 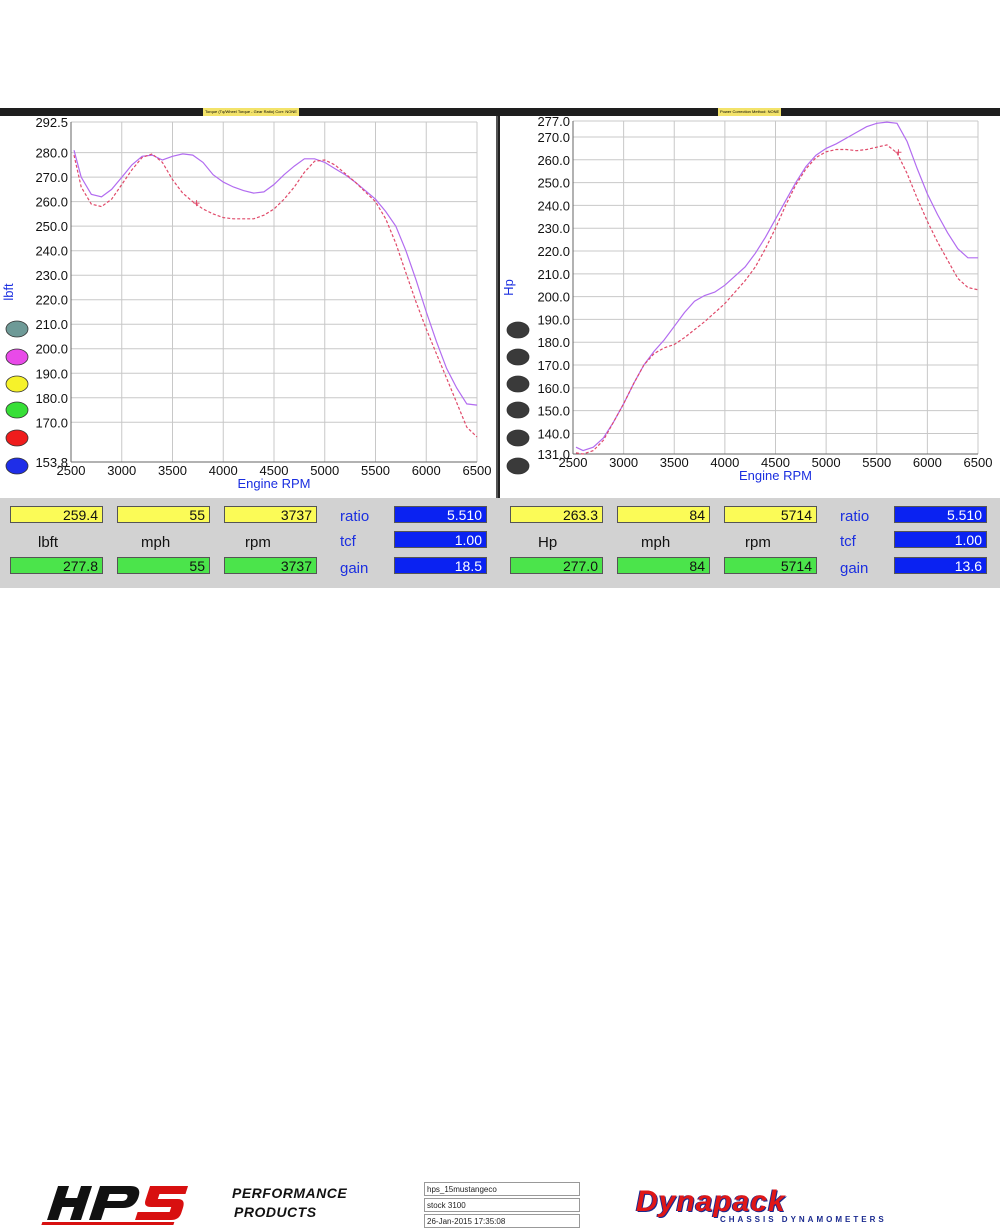 I want to click on torque-tcf-value: 1.00, so click(x=440, y=539).